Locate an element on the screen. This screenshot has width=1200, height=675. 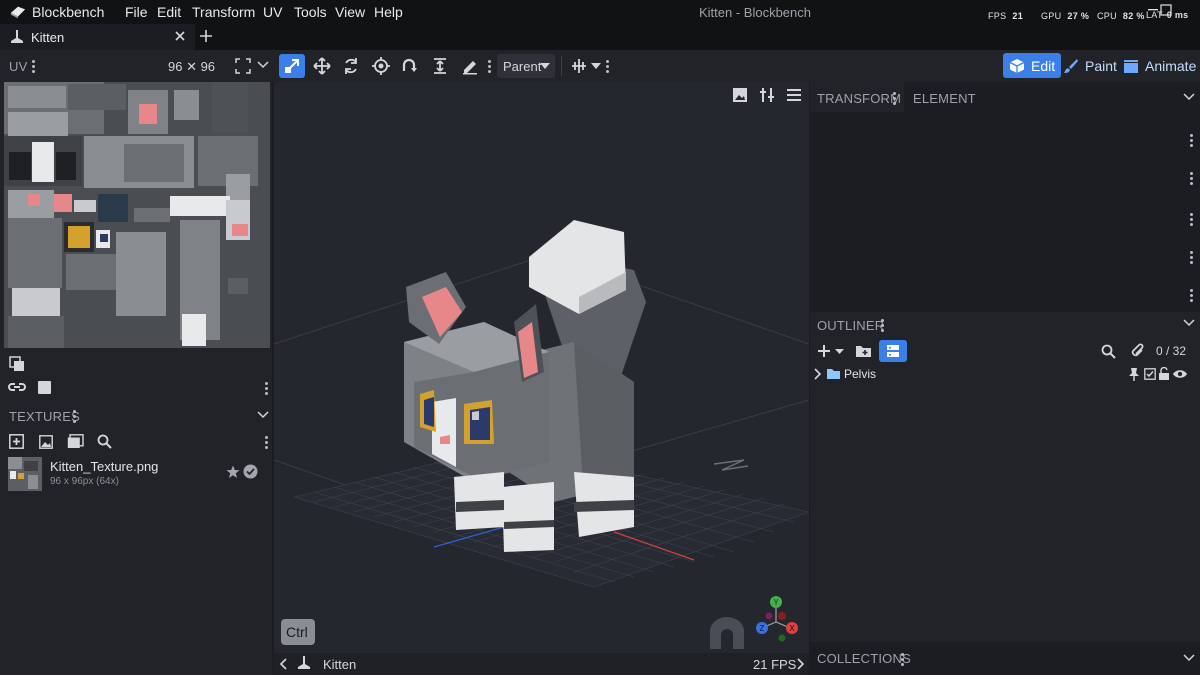
outliner-count: 0 / 32 is located at coordinates (1171, 351).